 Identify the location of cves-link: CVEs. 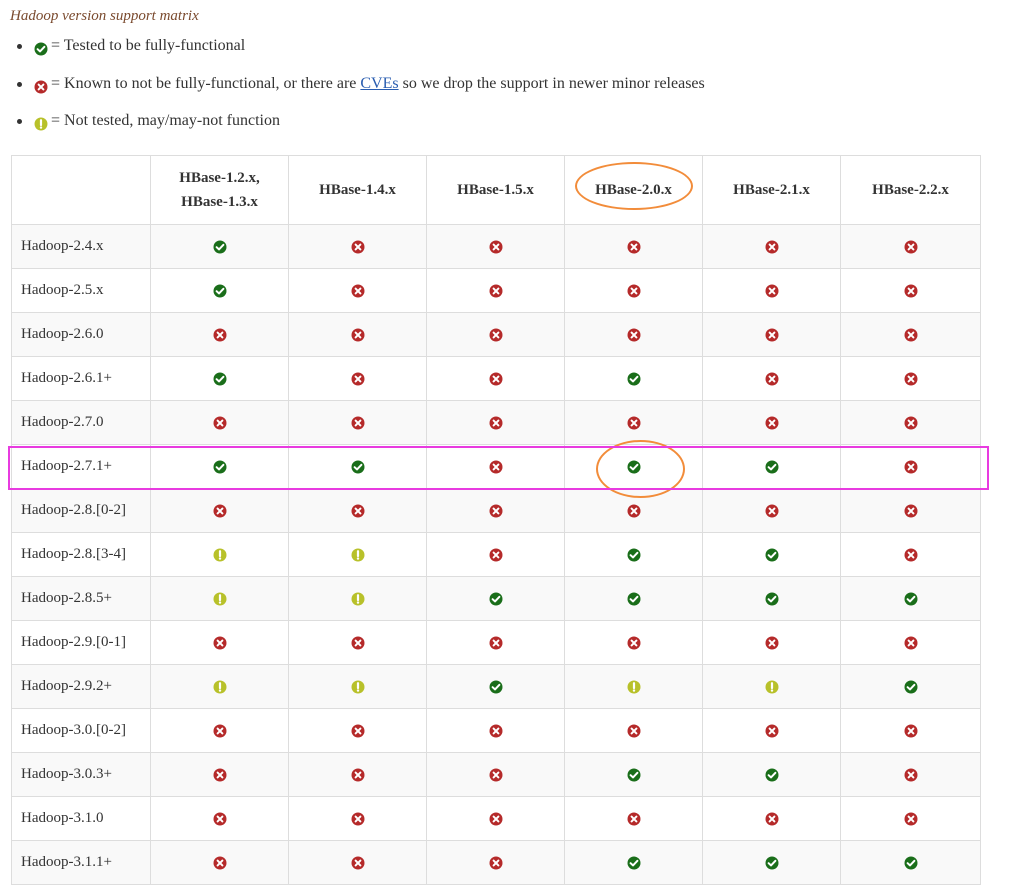
(379, 83).